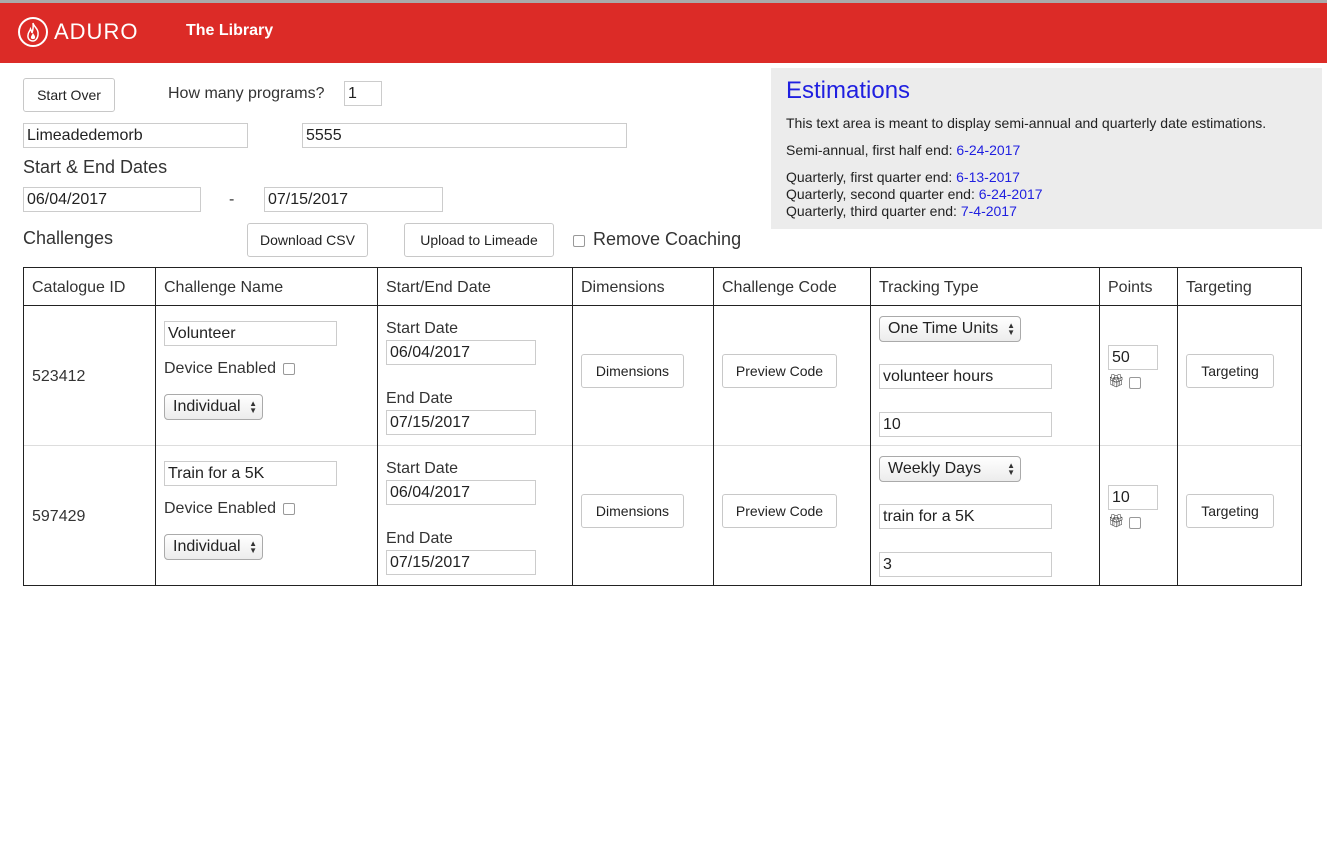 This screenshot has width=1327, height=853. Describe the element at coordinates (1130, 287) in the screenshot. I see `header-points: Points` at that location.